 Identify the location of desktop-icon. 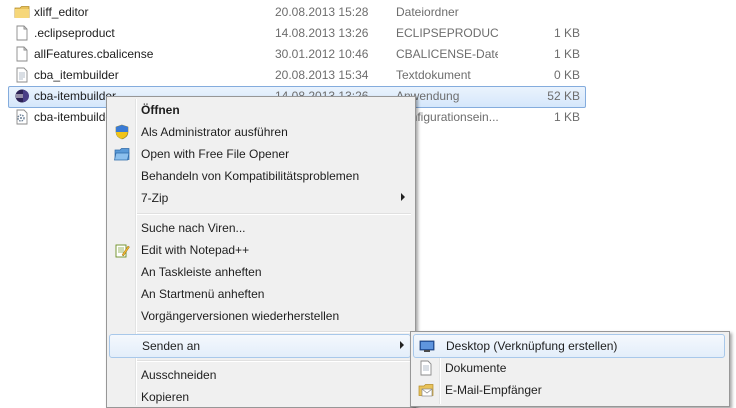
(427, 346).